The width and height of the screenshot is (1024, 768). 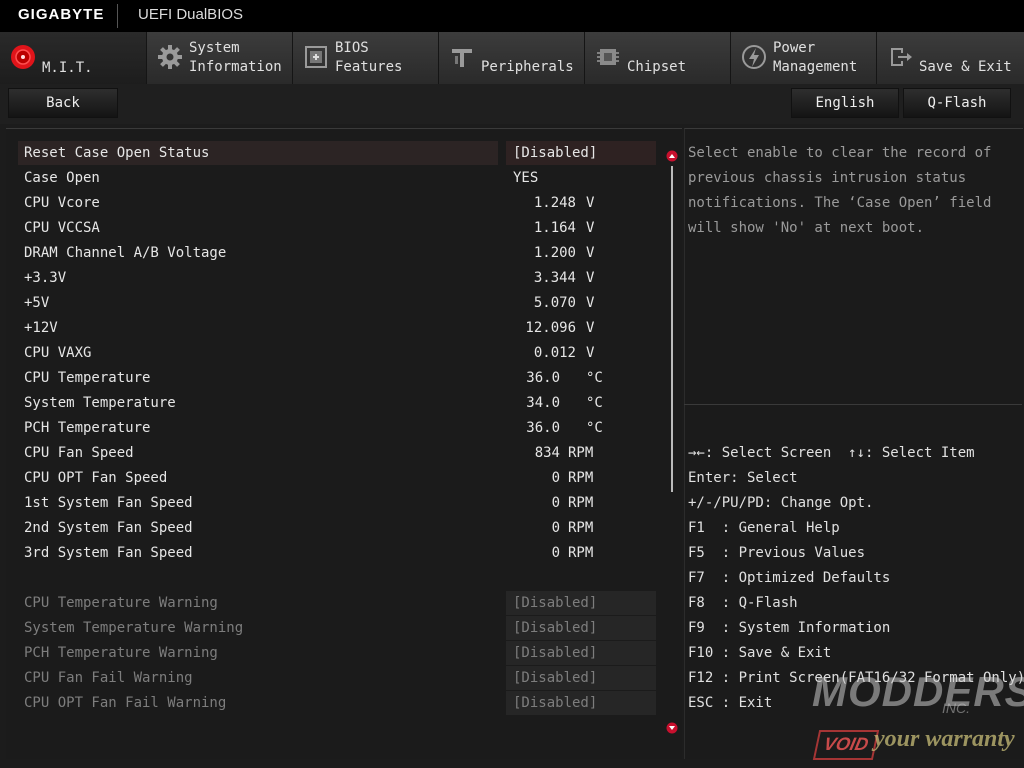 What do you see at coordinates (764, 528) in the screenshot?
I see `key-help-line: F1 : General Help` at bounding box center [764, 528].